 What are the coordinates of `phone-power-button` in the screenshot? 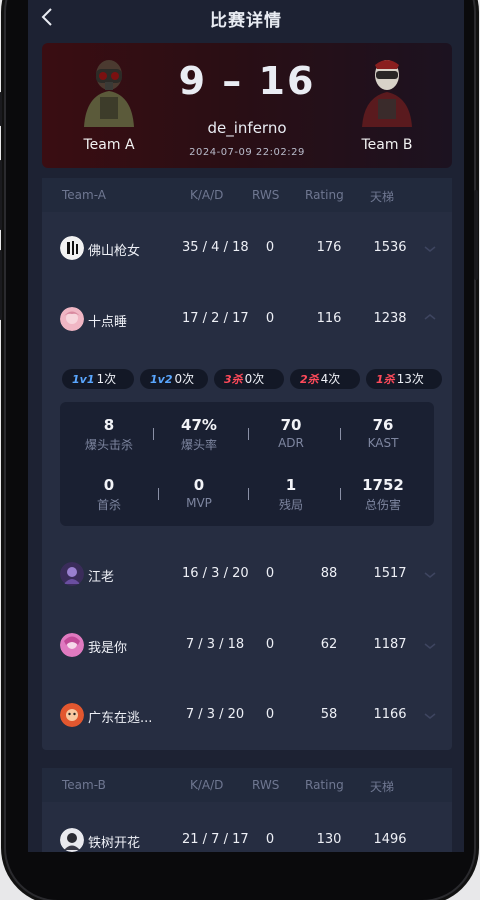 It's located at (476, 235).